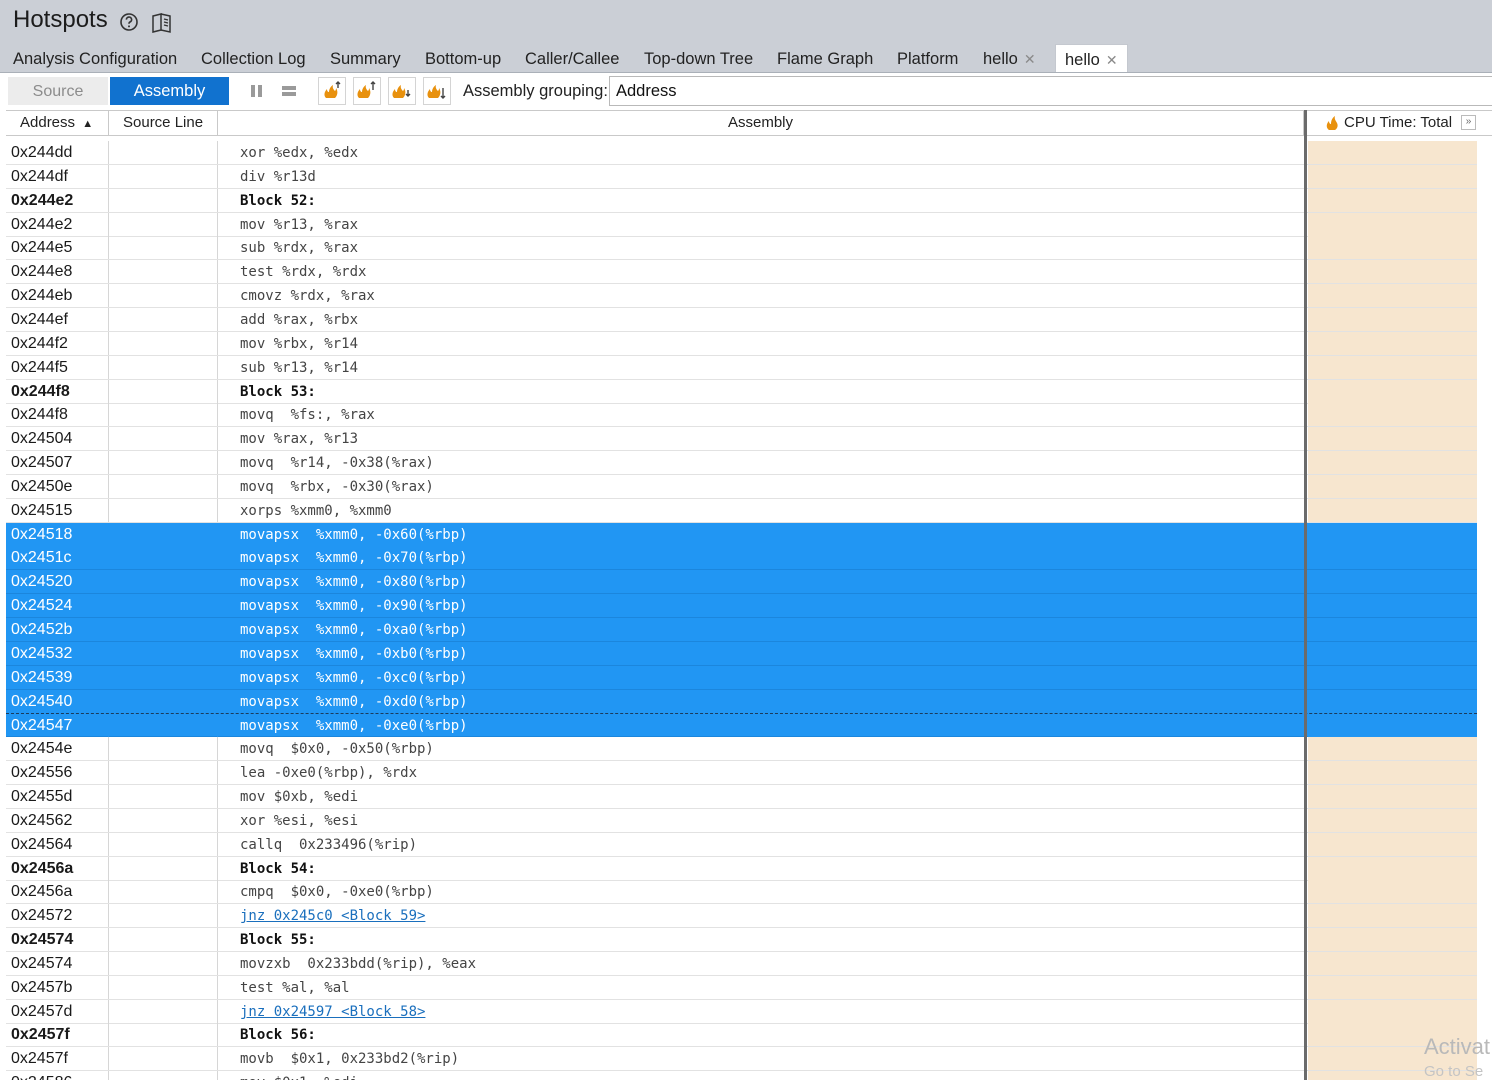 Image resolution: width=1492 pixels, height=1080 pixels. What do you see at coordinates (1091, 58) in the screenshot?
I see `tab-hello-assembly: hello ✕` at bounding box center [1091, 58].